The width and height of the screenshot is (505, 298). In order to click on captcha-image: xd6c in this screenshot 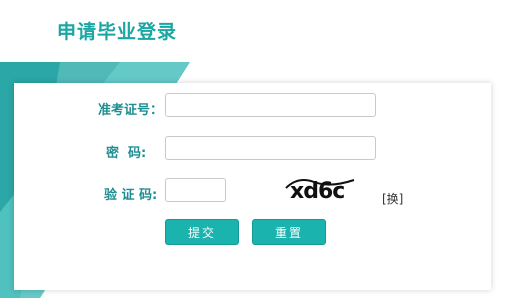, I will do `click(320, 189)`.